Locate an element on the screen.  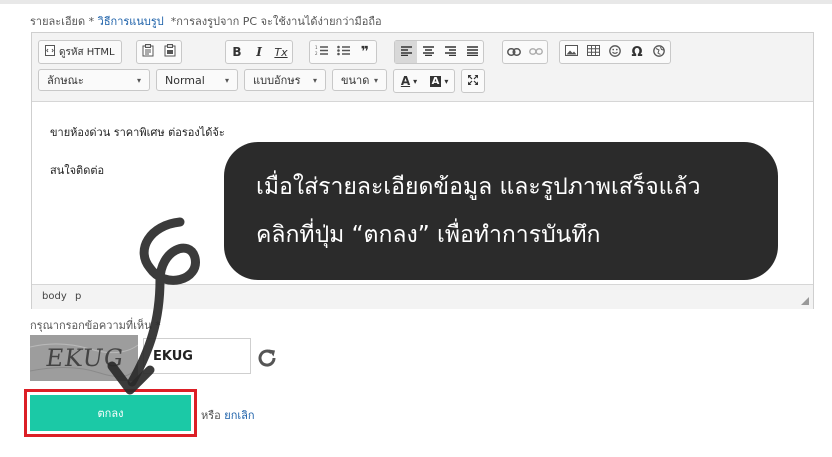
content-line: สนใจติดต่อ is located at coordinates (77, 170).